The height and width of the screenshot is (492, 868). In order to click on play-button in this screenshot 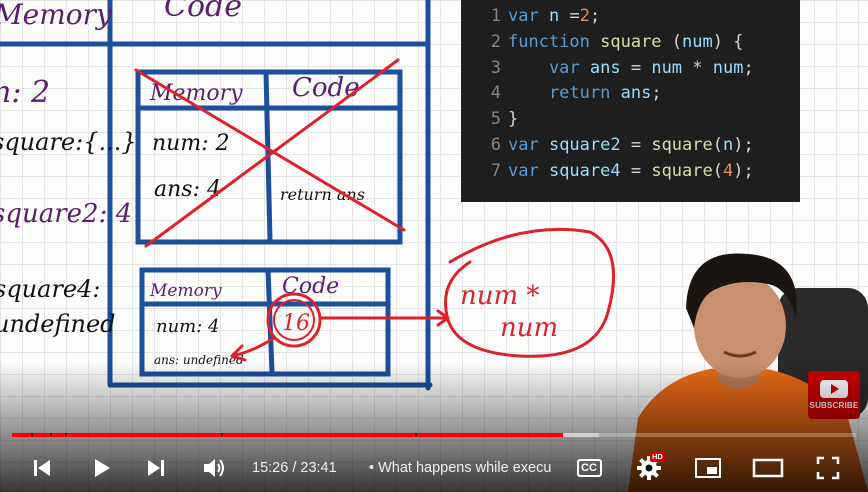, I will do `click(101, 468)`.